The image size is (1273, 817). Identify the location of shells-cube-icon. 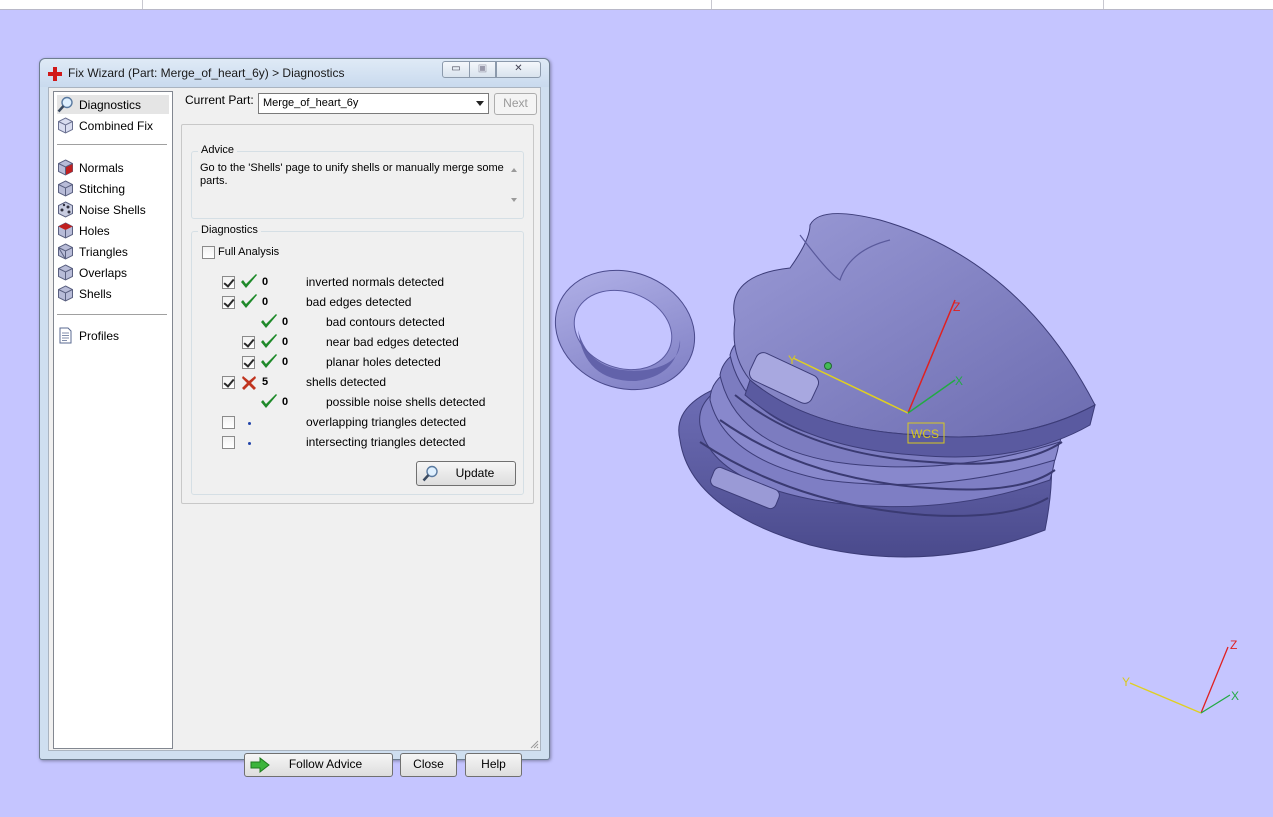
(65, 293).